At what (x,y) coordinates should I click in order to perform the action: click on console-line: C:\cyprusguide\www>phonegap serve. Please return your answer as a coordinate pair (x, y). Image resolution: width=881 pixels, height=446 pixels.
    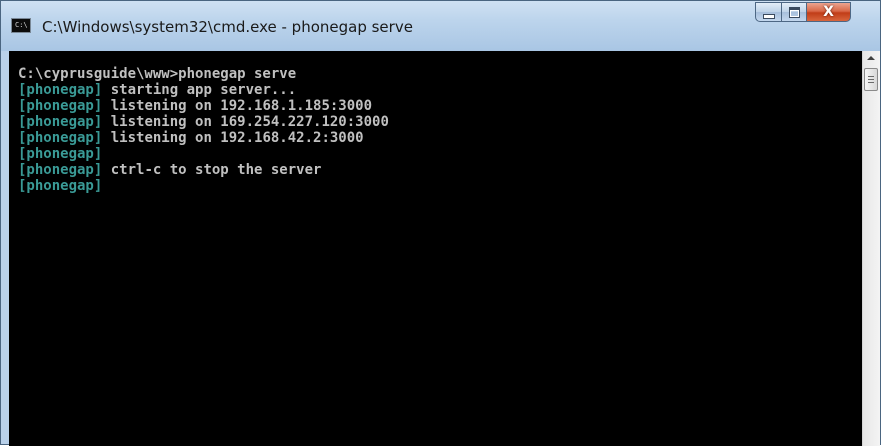
    Looking at the image, I should click on (203, 74).